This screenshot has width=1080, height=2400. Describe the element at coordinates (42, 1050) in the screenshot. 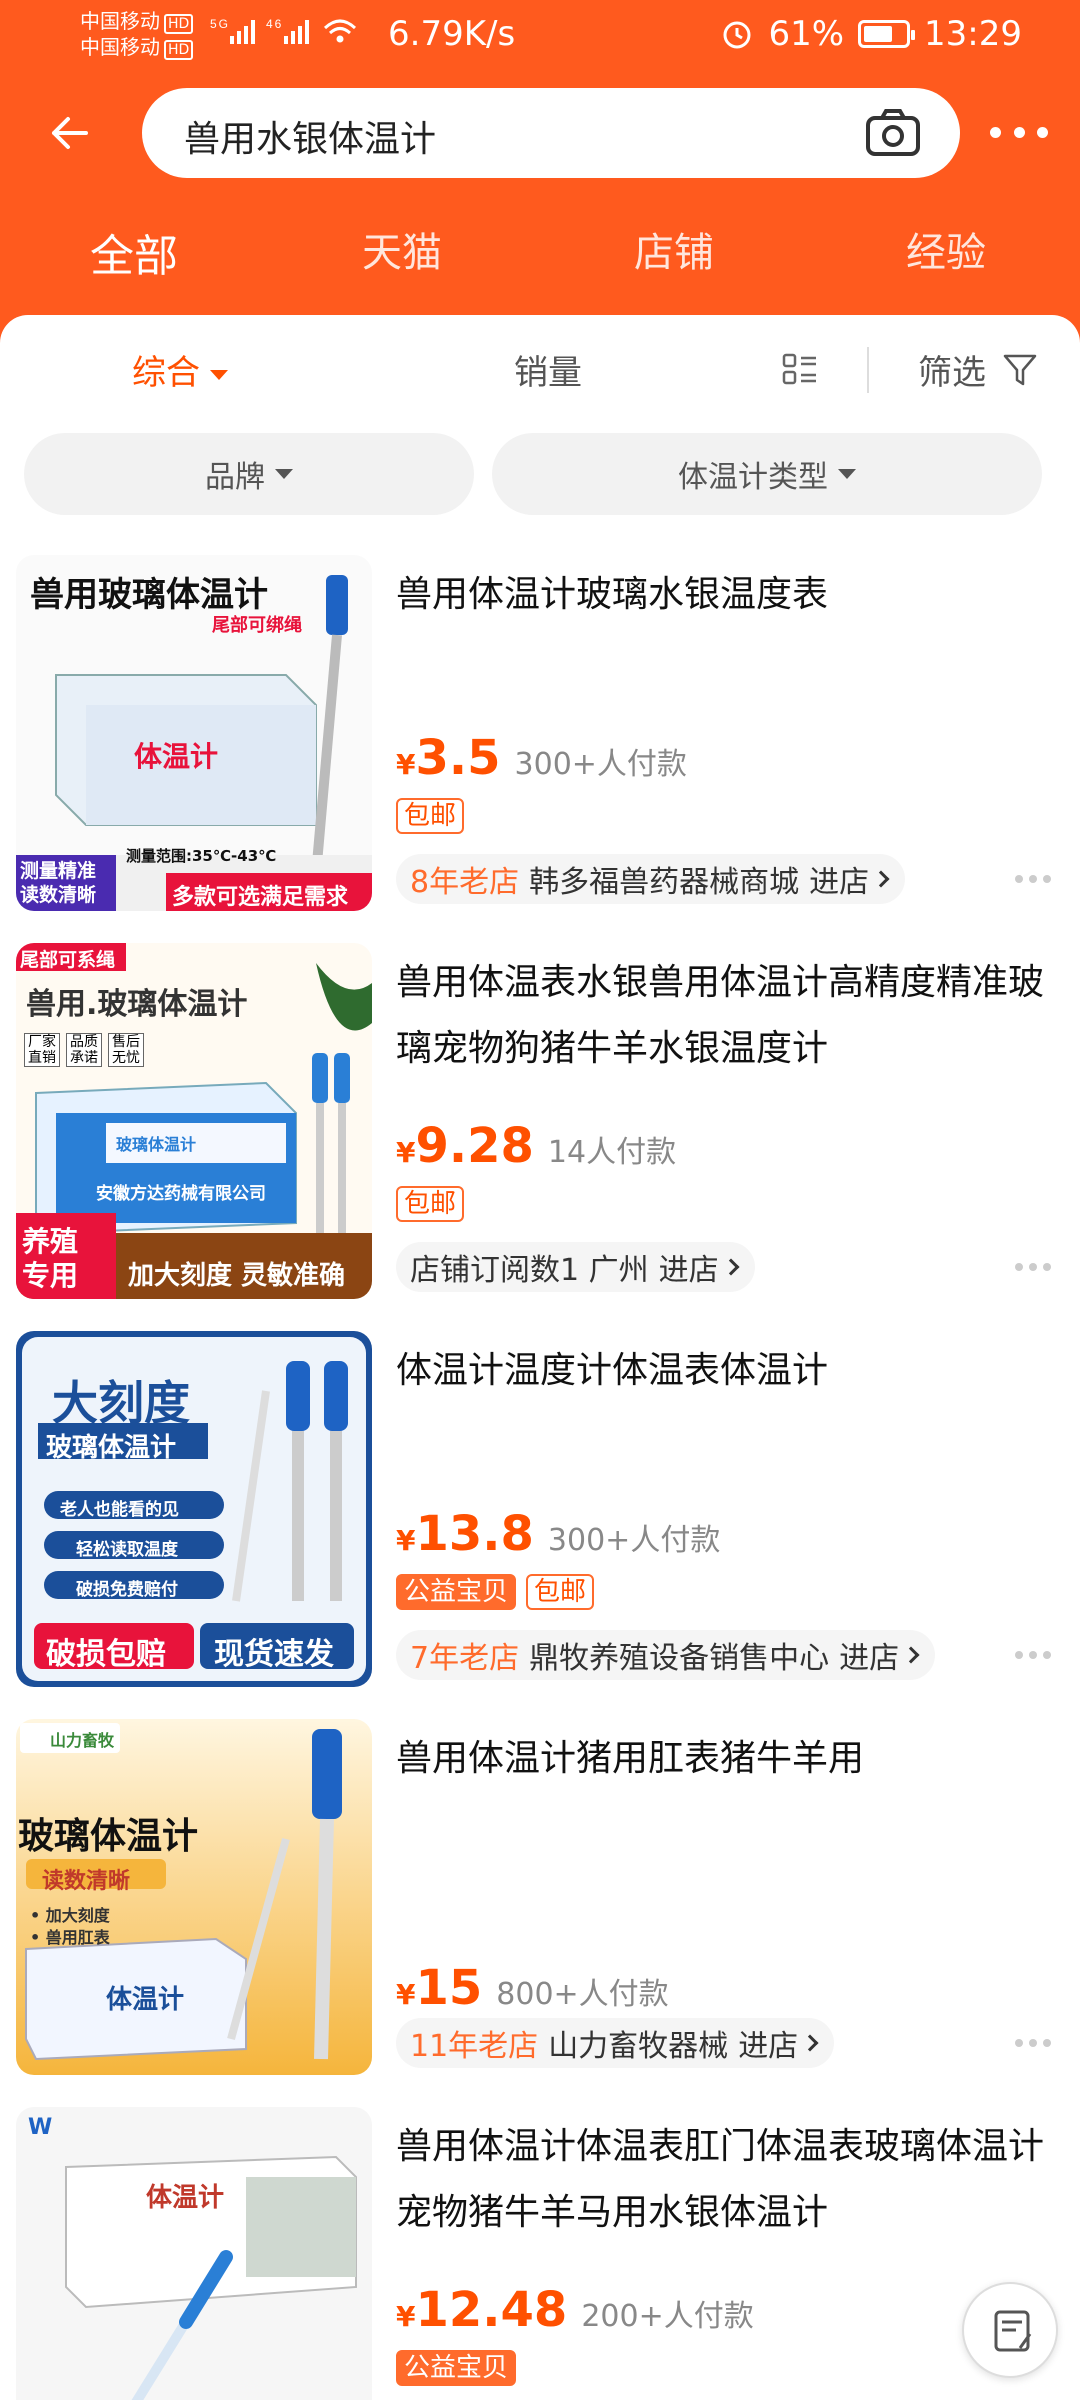

I see `thumb-feature-1: 厂家直销` at that location.